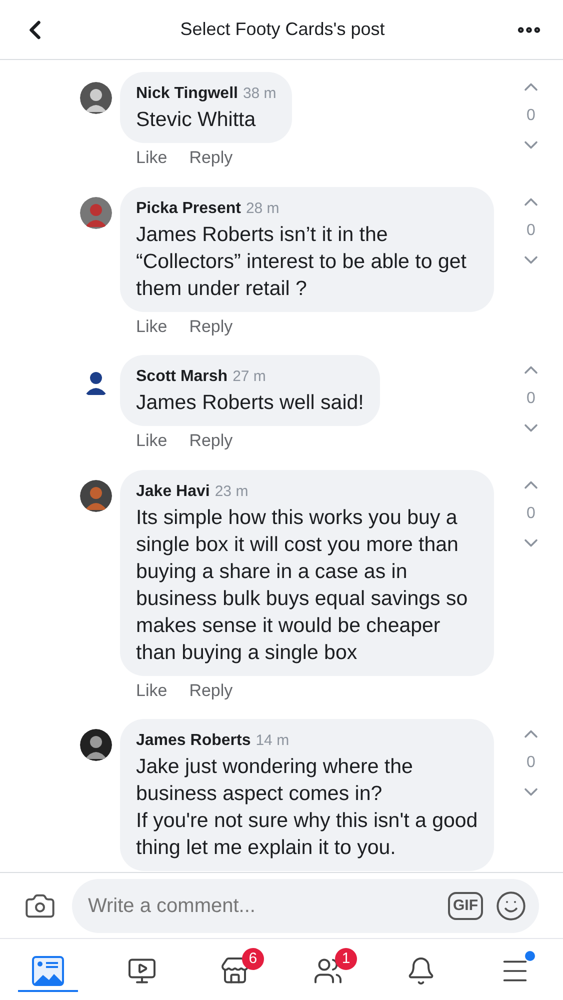 This screenshot has height=1000, width=563. What do you see at coordinates (465, 906) in the screenshot?
I see `gif-button: GIF` at bounding box center [465, 906].